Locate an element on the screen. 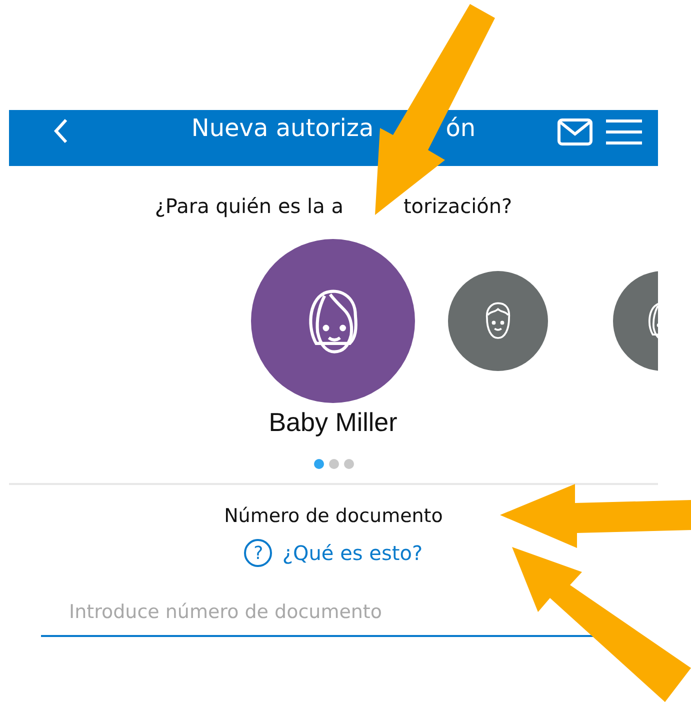  mail-icon is located at coordinates (575, 132).